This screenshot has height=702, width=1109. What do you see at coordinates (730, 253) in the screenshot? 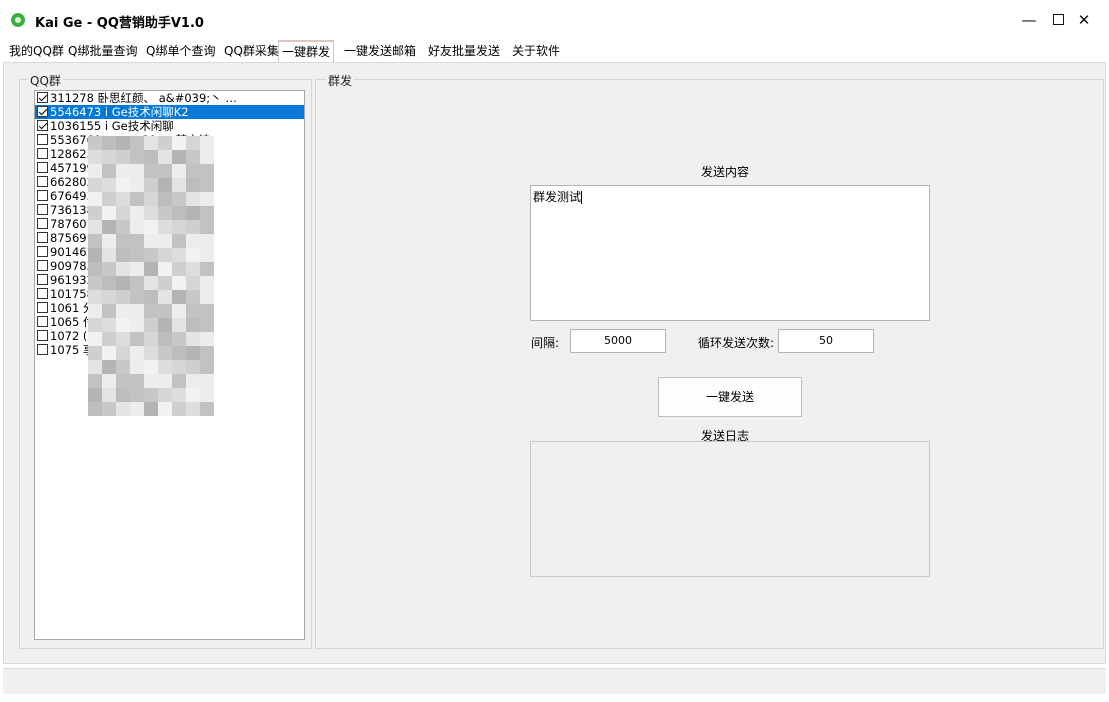
I see `send-content-textarea: 群发测试` at bounding box center [730, 253].